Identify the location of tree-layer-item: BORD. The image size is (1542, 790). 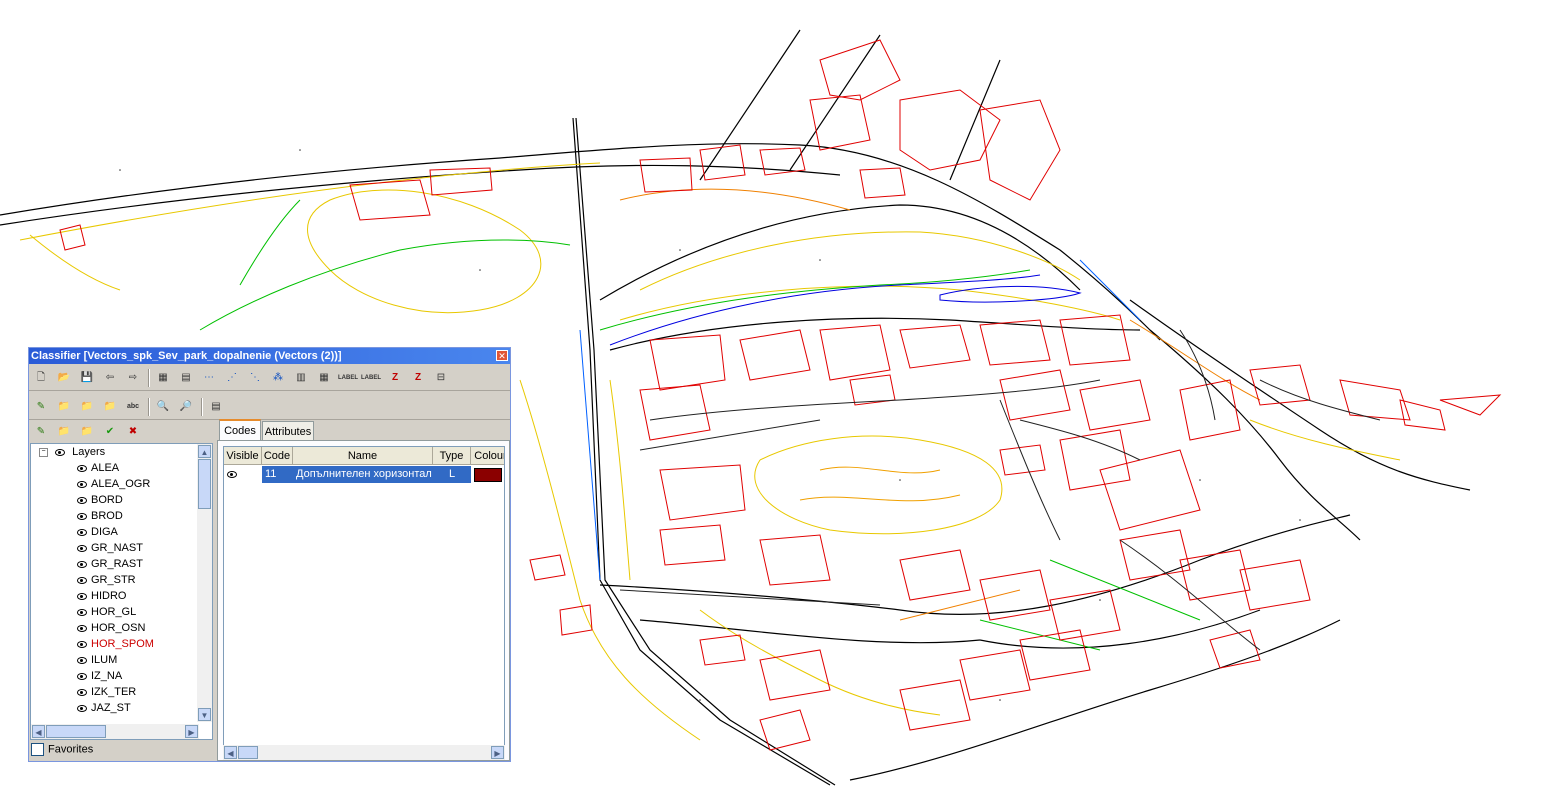
(116, 500).